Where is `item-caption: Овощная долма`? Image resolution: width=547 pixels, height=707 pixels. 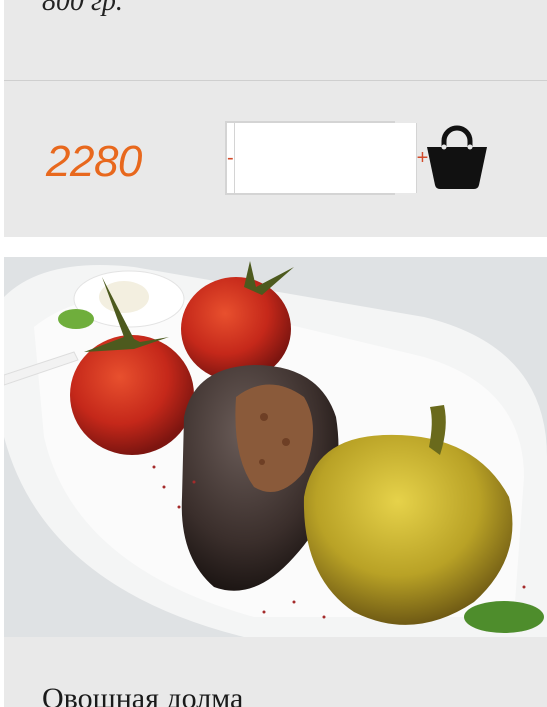
item-caption: Овощная долма is located at coordinates (275, 672).